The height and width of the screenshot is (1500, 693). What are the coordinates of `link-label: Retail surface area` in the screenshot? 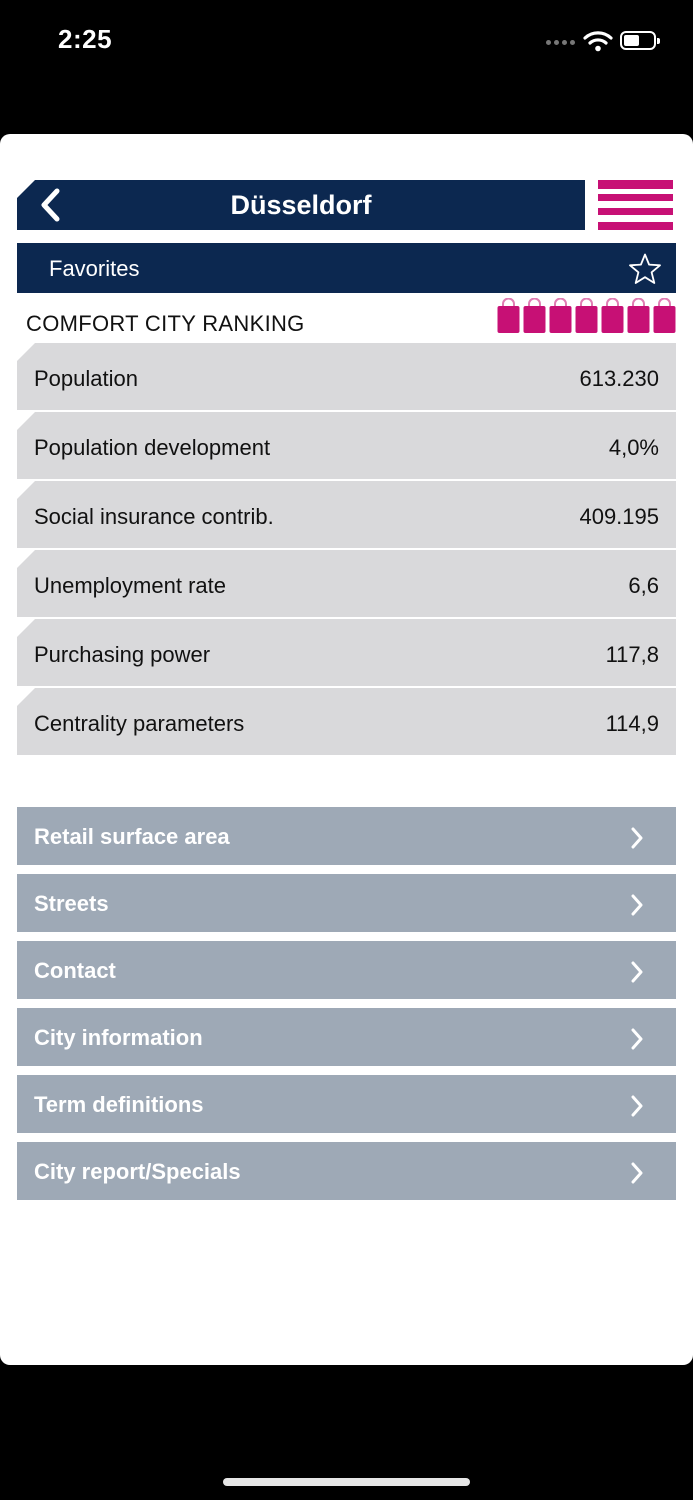 It's located at (132, 836).